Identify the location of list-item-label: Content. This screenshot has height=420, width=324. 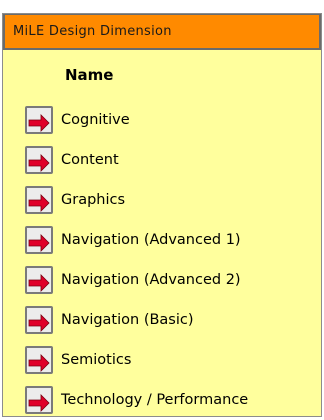
(90, 160).